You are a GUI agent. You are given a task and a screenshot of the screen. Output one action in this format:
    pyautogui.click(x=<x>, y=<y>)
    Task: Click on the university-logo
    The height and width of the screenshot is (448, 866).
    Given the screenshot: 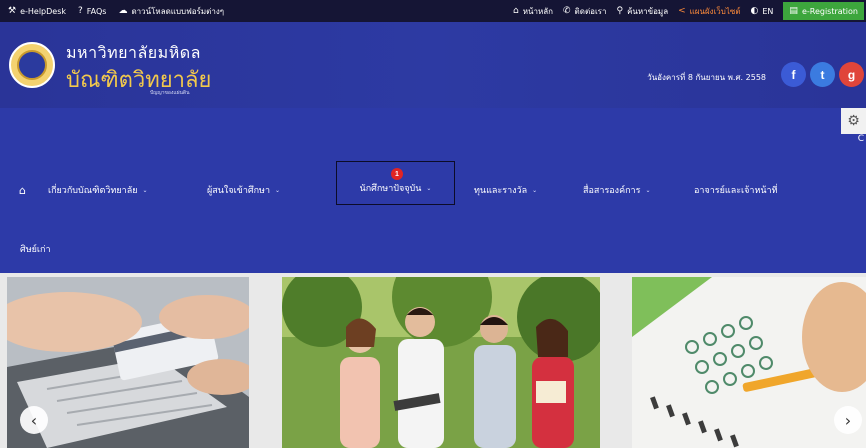 What is the action you would take?
    pyautogui.click(x=32, y=65)
    